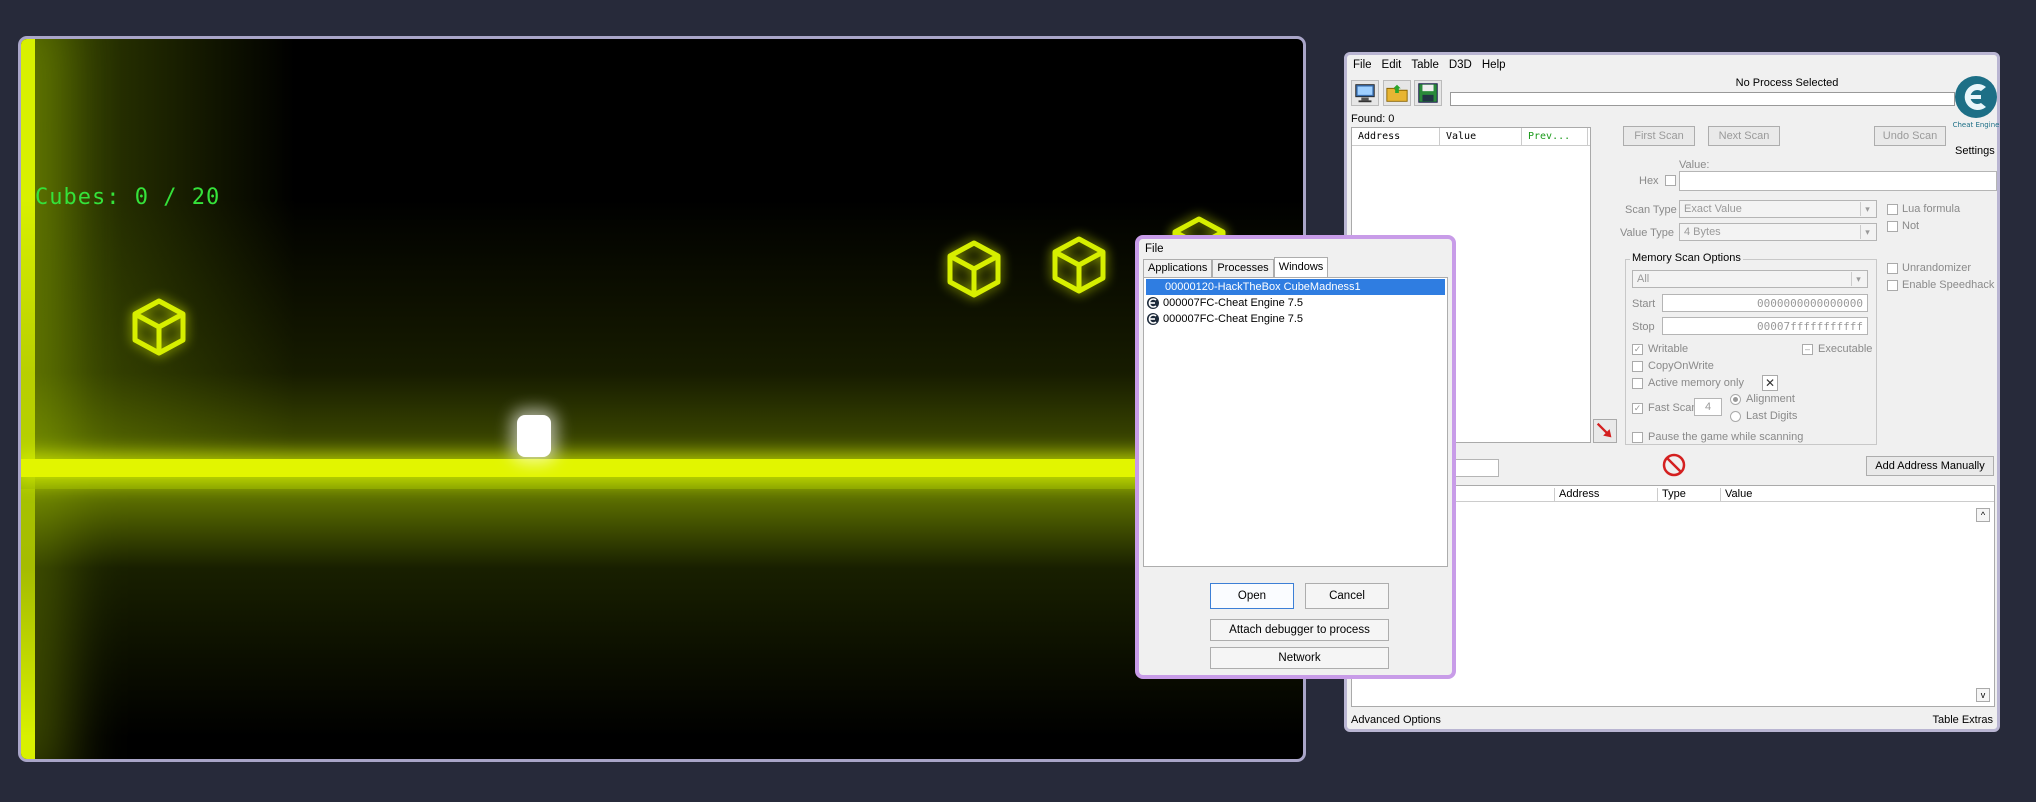 The width and height of the screenshot is (2036, 802). What do you see at coordinates (1696, 383) in the screenshot?
I see `active-memory-label: Active memory only` at bounding box center [1696, 383].